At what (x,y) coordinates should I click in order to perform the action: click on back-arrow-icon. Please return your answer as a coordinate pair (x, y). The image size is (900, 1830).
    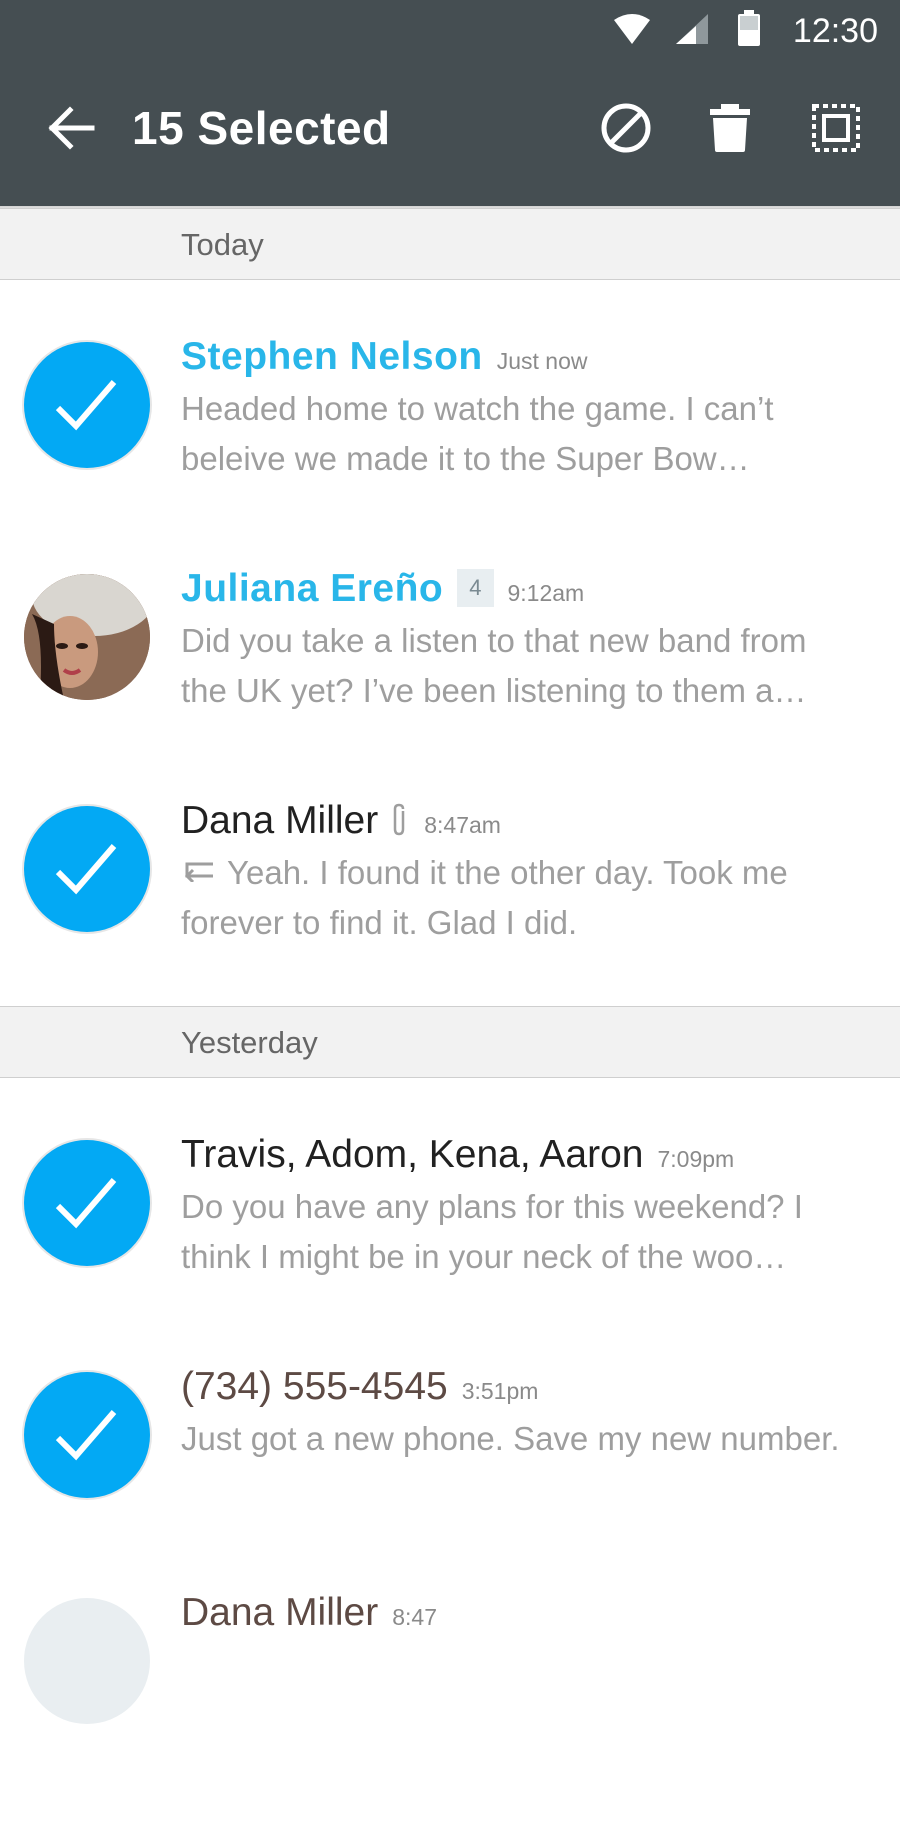
    Looking at the image, I should click on (70, 128).